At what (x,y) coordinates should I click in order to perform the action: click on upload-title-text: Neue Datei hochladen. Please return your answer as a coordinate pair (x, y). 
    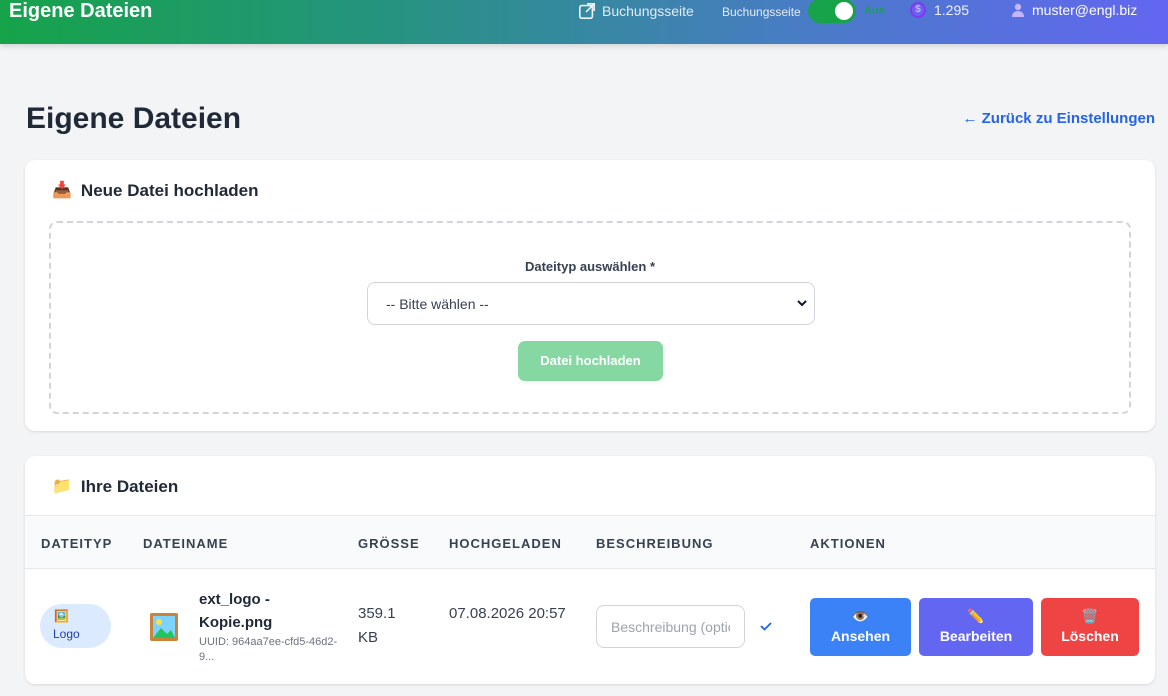
    Looking at the image, I should click on (169, 190).